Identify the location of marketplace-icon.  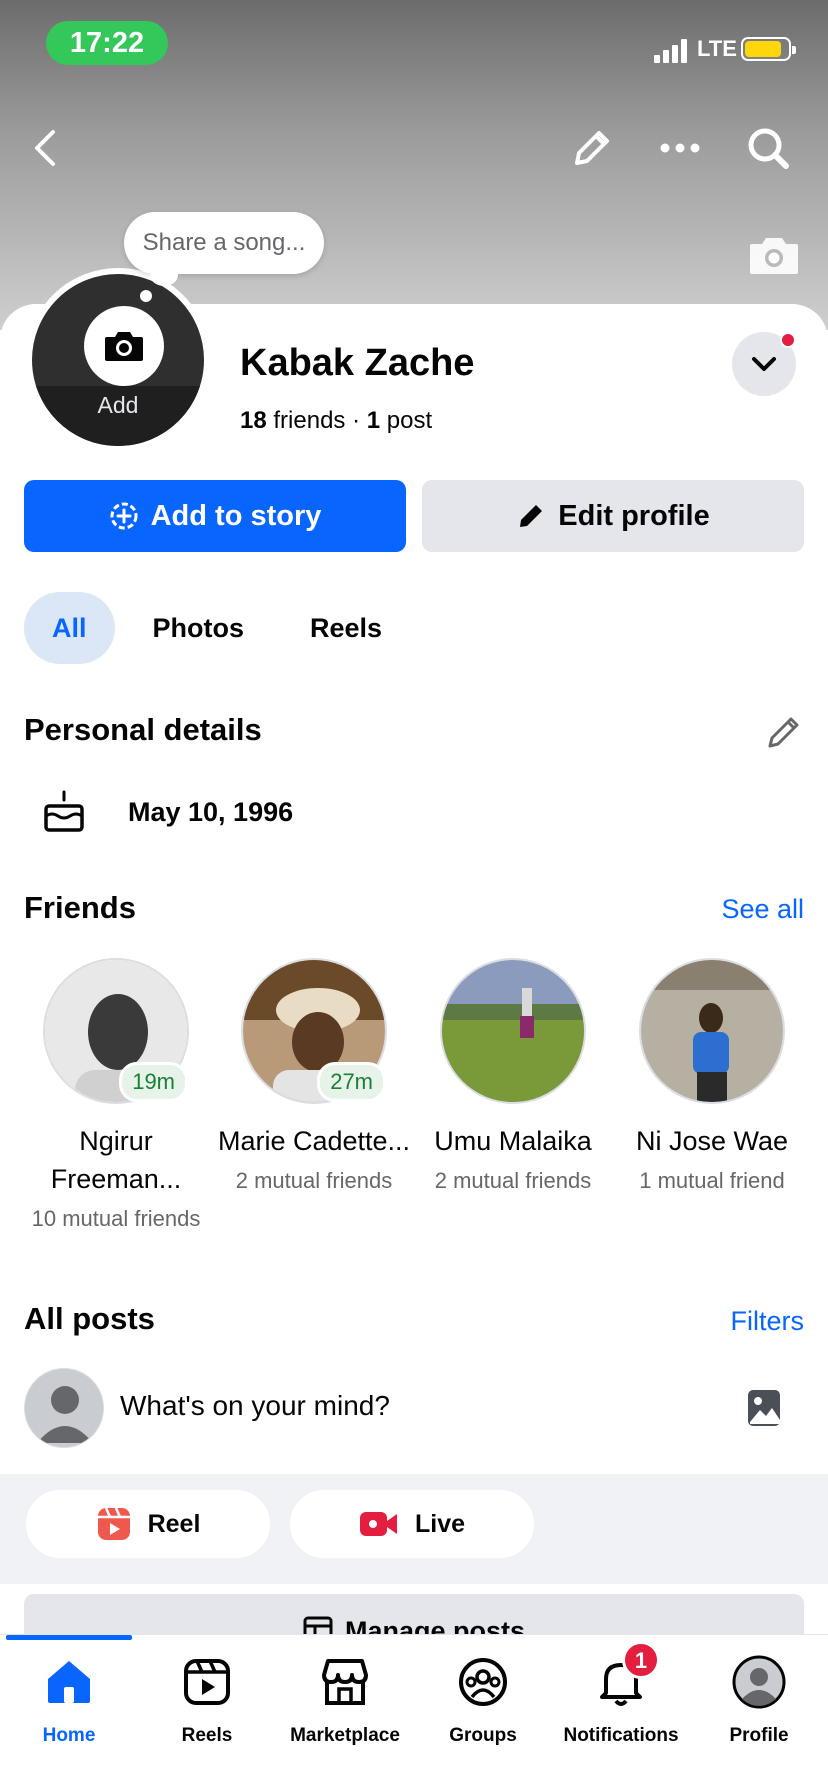
(345, 1682).